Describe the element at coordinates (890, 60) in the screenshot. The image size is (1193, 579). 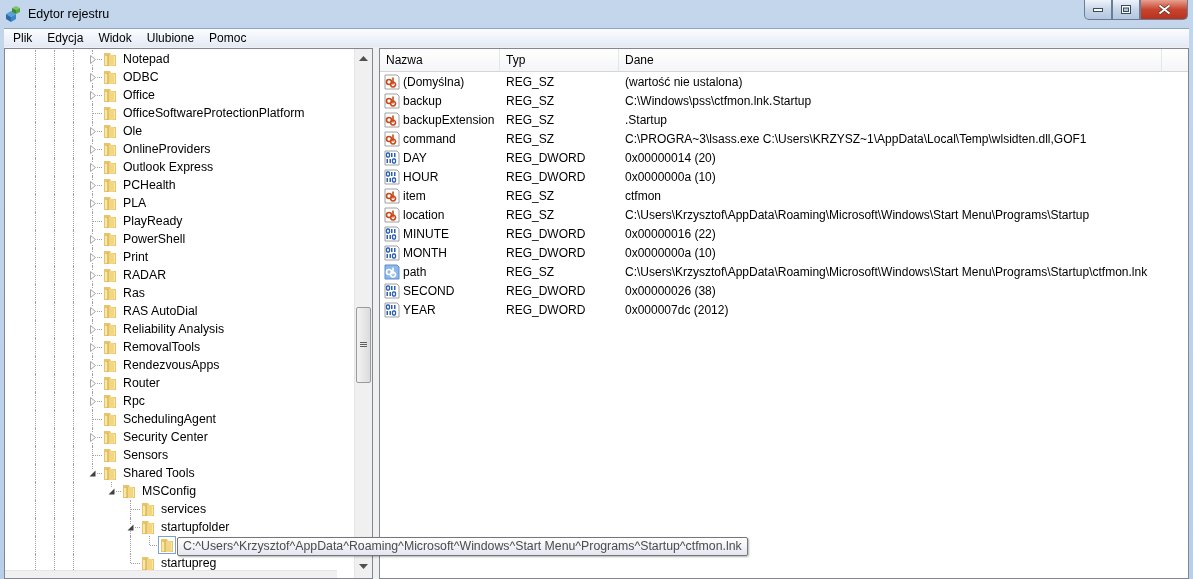
I see `column-header: Dane` at that location.